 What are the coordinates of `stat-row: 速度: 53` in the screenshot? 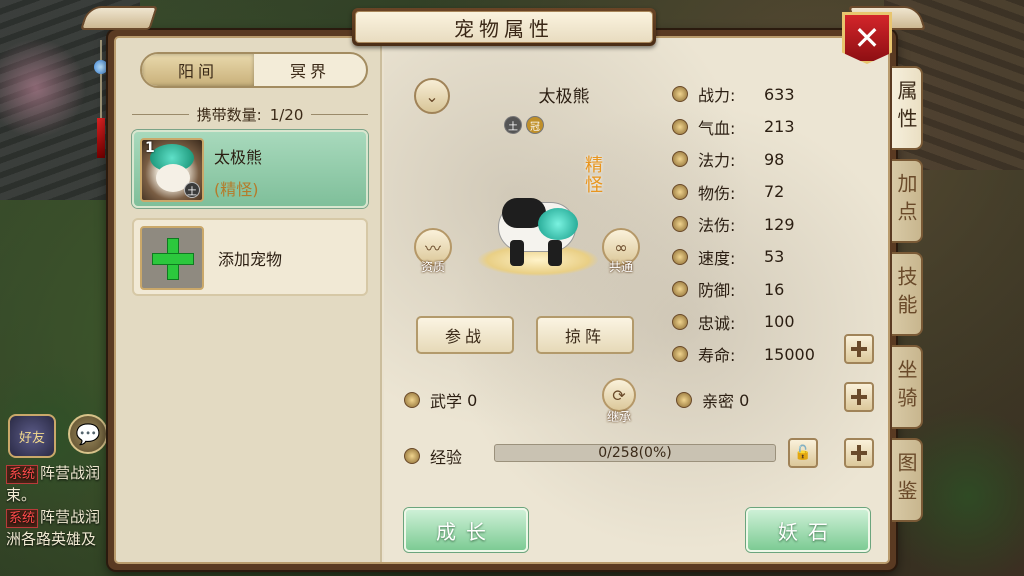 It's located at (762, 257).